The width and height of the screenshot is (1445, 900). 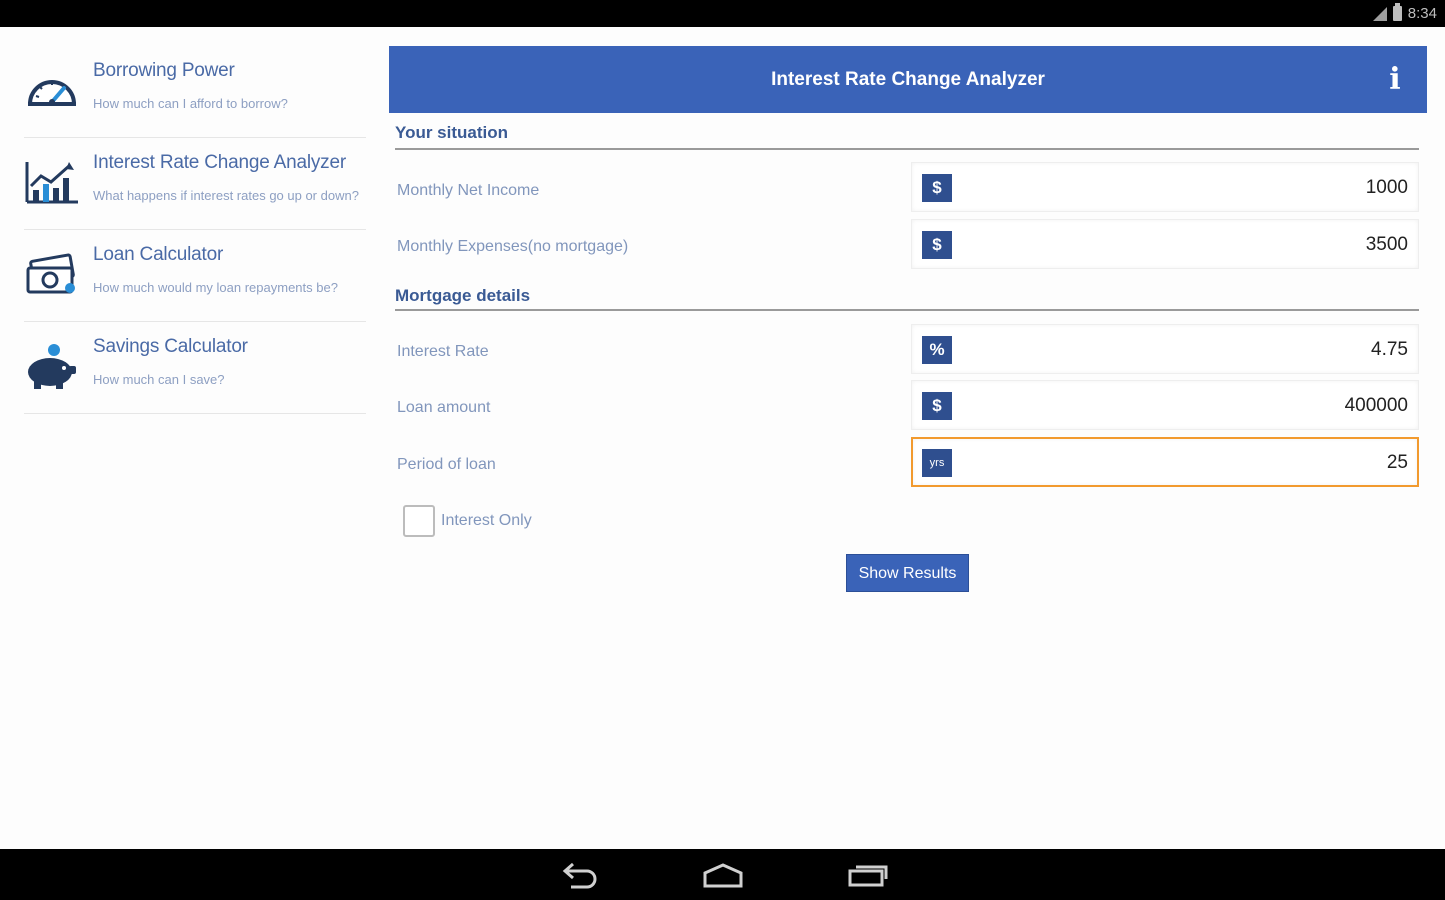 What do you see at coordinates (190, 103) in the screenshot?
I see `sidebar-item-subtitle: How much can I afford to borrow?` at bounding box center [190, 103].